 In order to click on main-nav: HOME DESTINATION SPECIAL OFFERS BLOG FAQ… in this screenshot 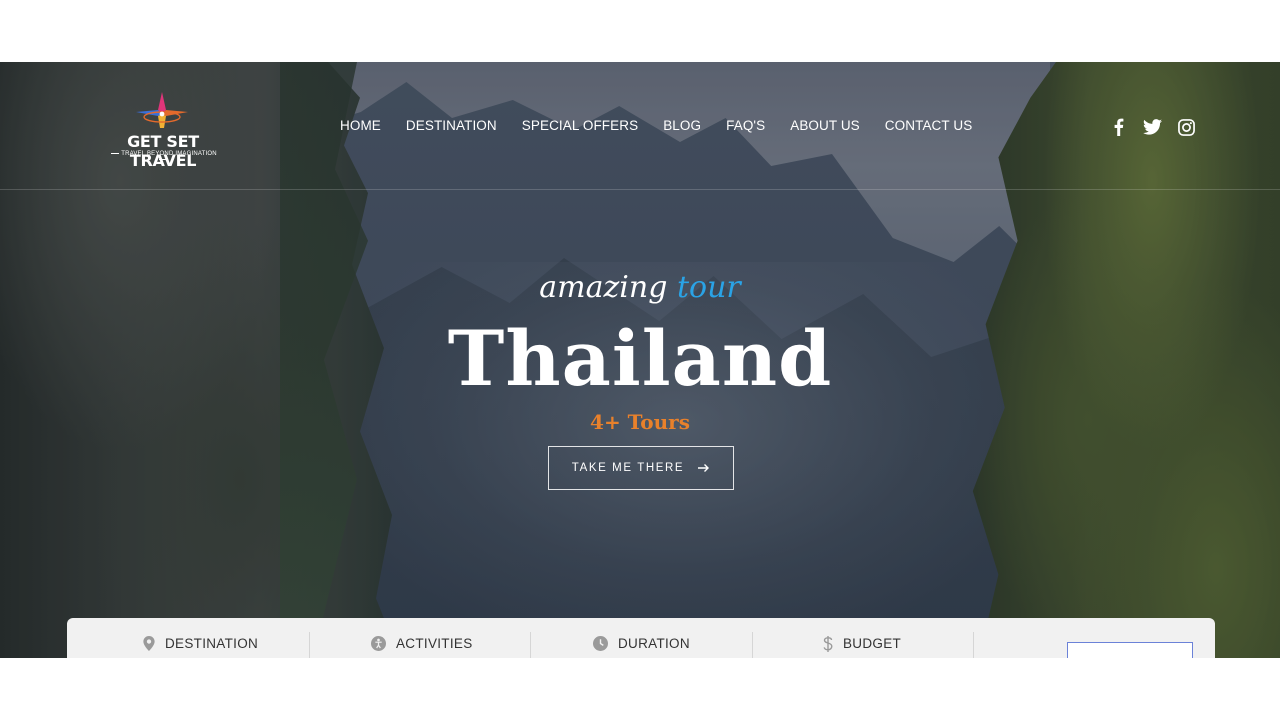, I will do `click(668, 125)`.